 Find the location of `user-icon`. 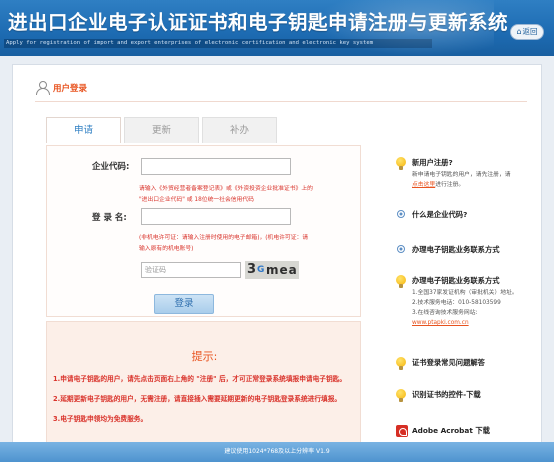

user-icon is located at coordinates (42, 88).